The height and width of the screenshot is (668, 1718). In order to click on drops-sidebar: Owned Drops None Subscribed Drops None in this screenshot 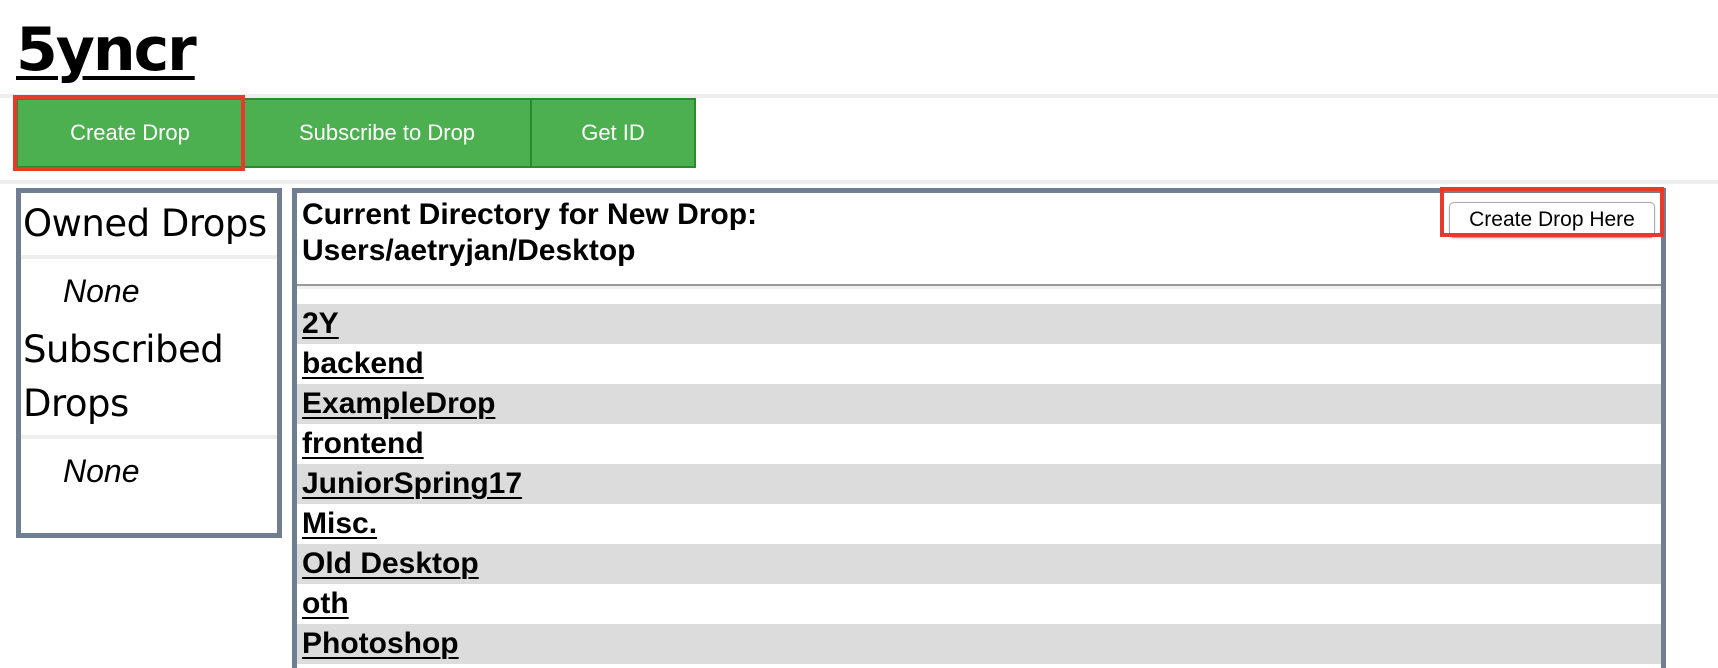, I will do `click(149, 363)`.